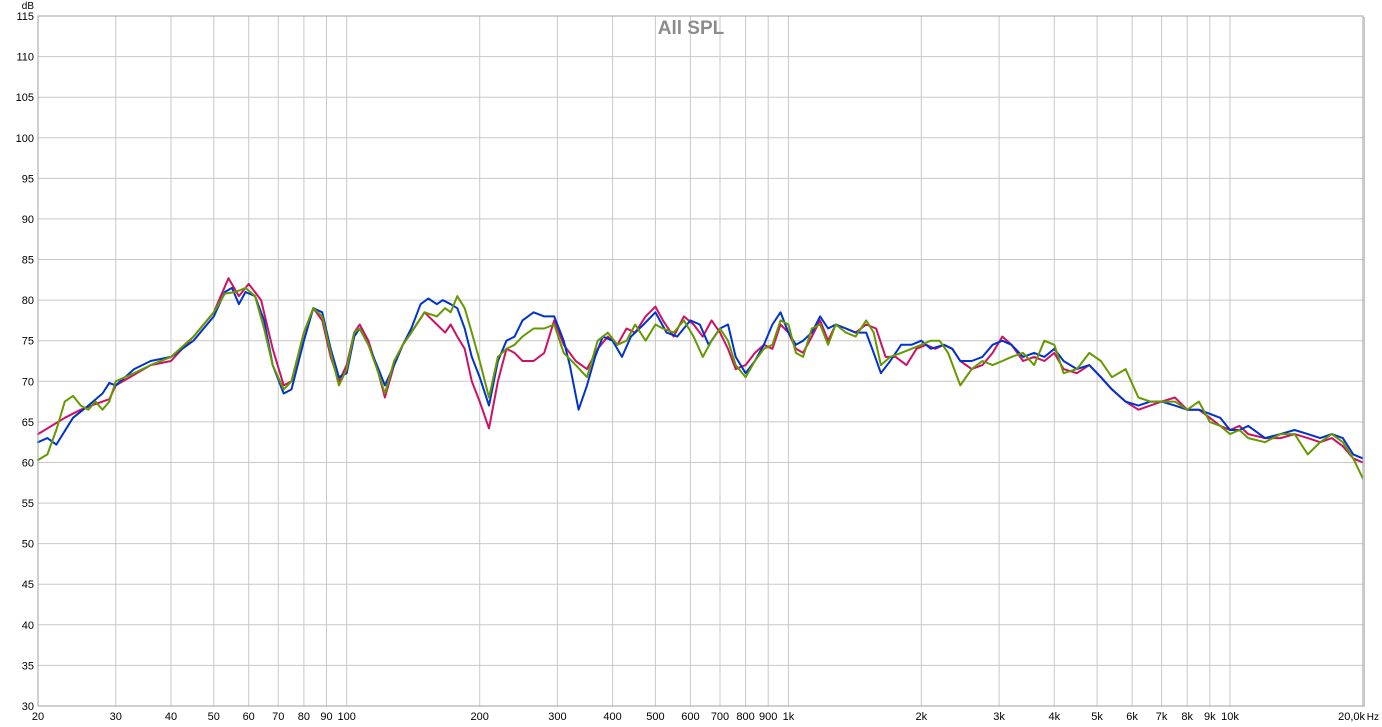  I want to click on x-tick-label: 9k, so click(1210, 717).